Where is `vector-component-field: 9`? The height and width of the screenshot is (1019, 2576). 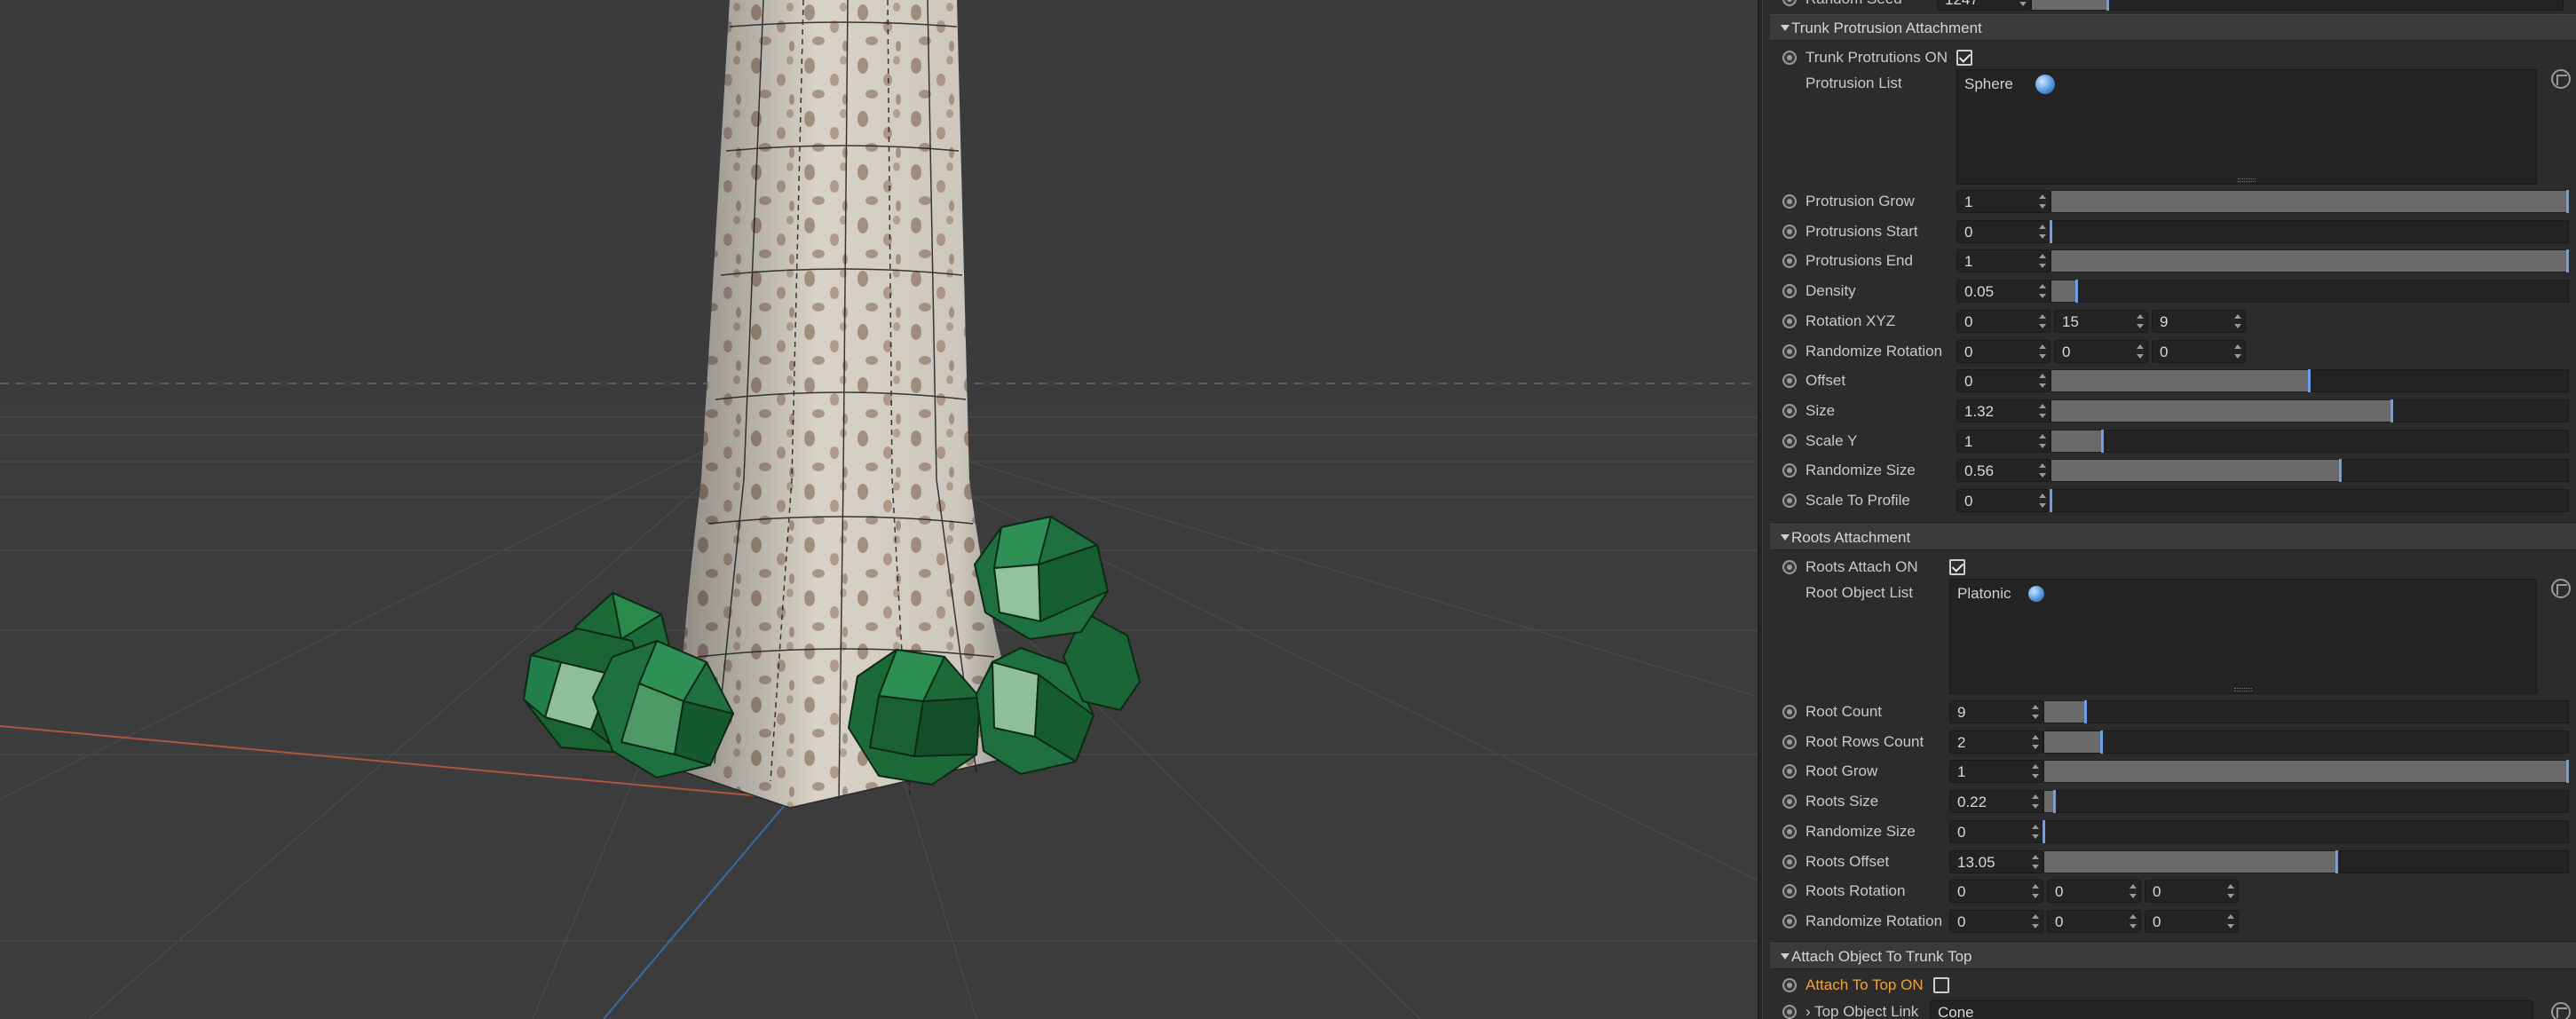 vector-component-field: 9 is located at coordinates (2199, 321).